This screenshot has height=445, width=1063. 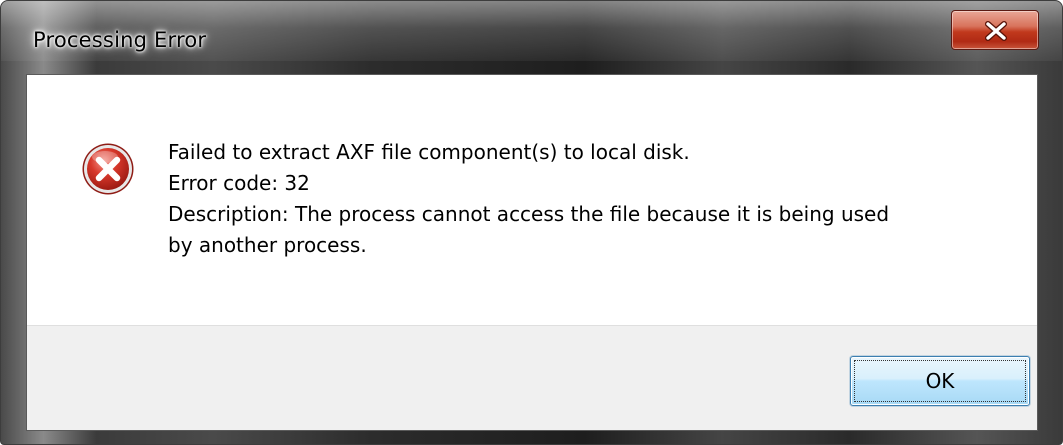 I want to click on close-icon, so click(x=996, y=31).